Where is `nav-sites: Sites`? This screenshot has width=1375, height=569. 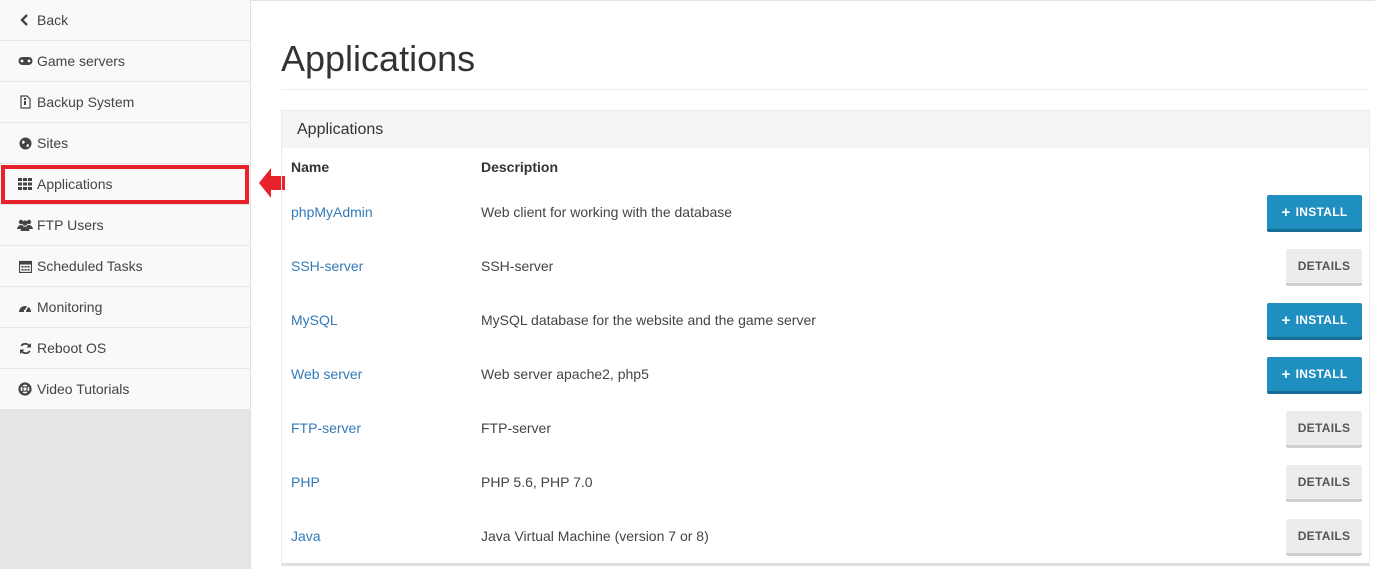 nav-sites: Sites is located at coordinates (125, 143).